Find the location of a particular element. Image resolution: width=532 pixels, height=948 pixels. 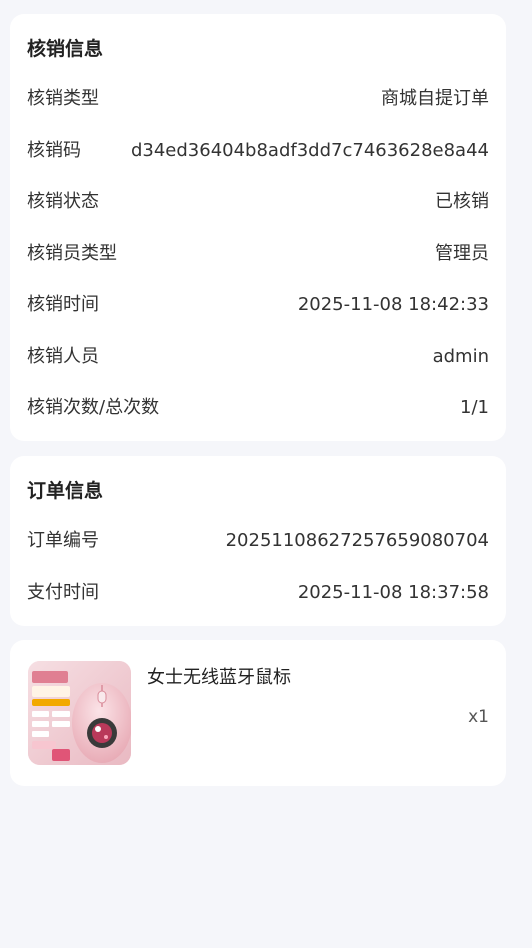

pay-time-label: 支付时间 is located at coordinates (63, 592).